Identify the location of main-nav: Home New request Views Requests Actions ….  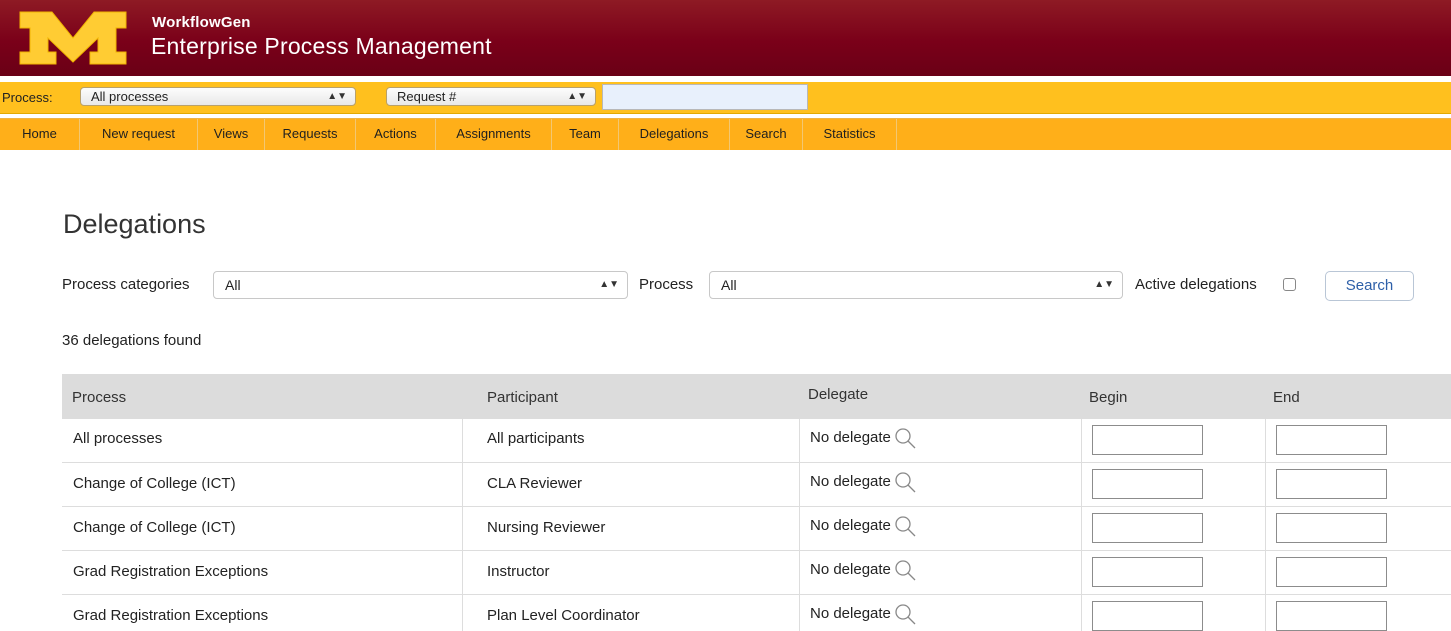
(725, 134).